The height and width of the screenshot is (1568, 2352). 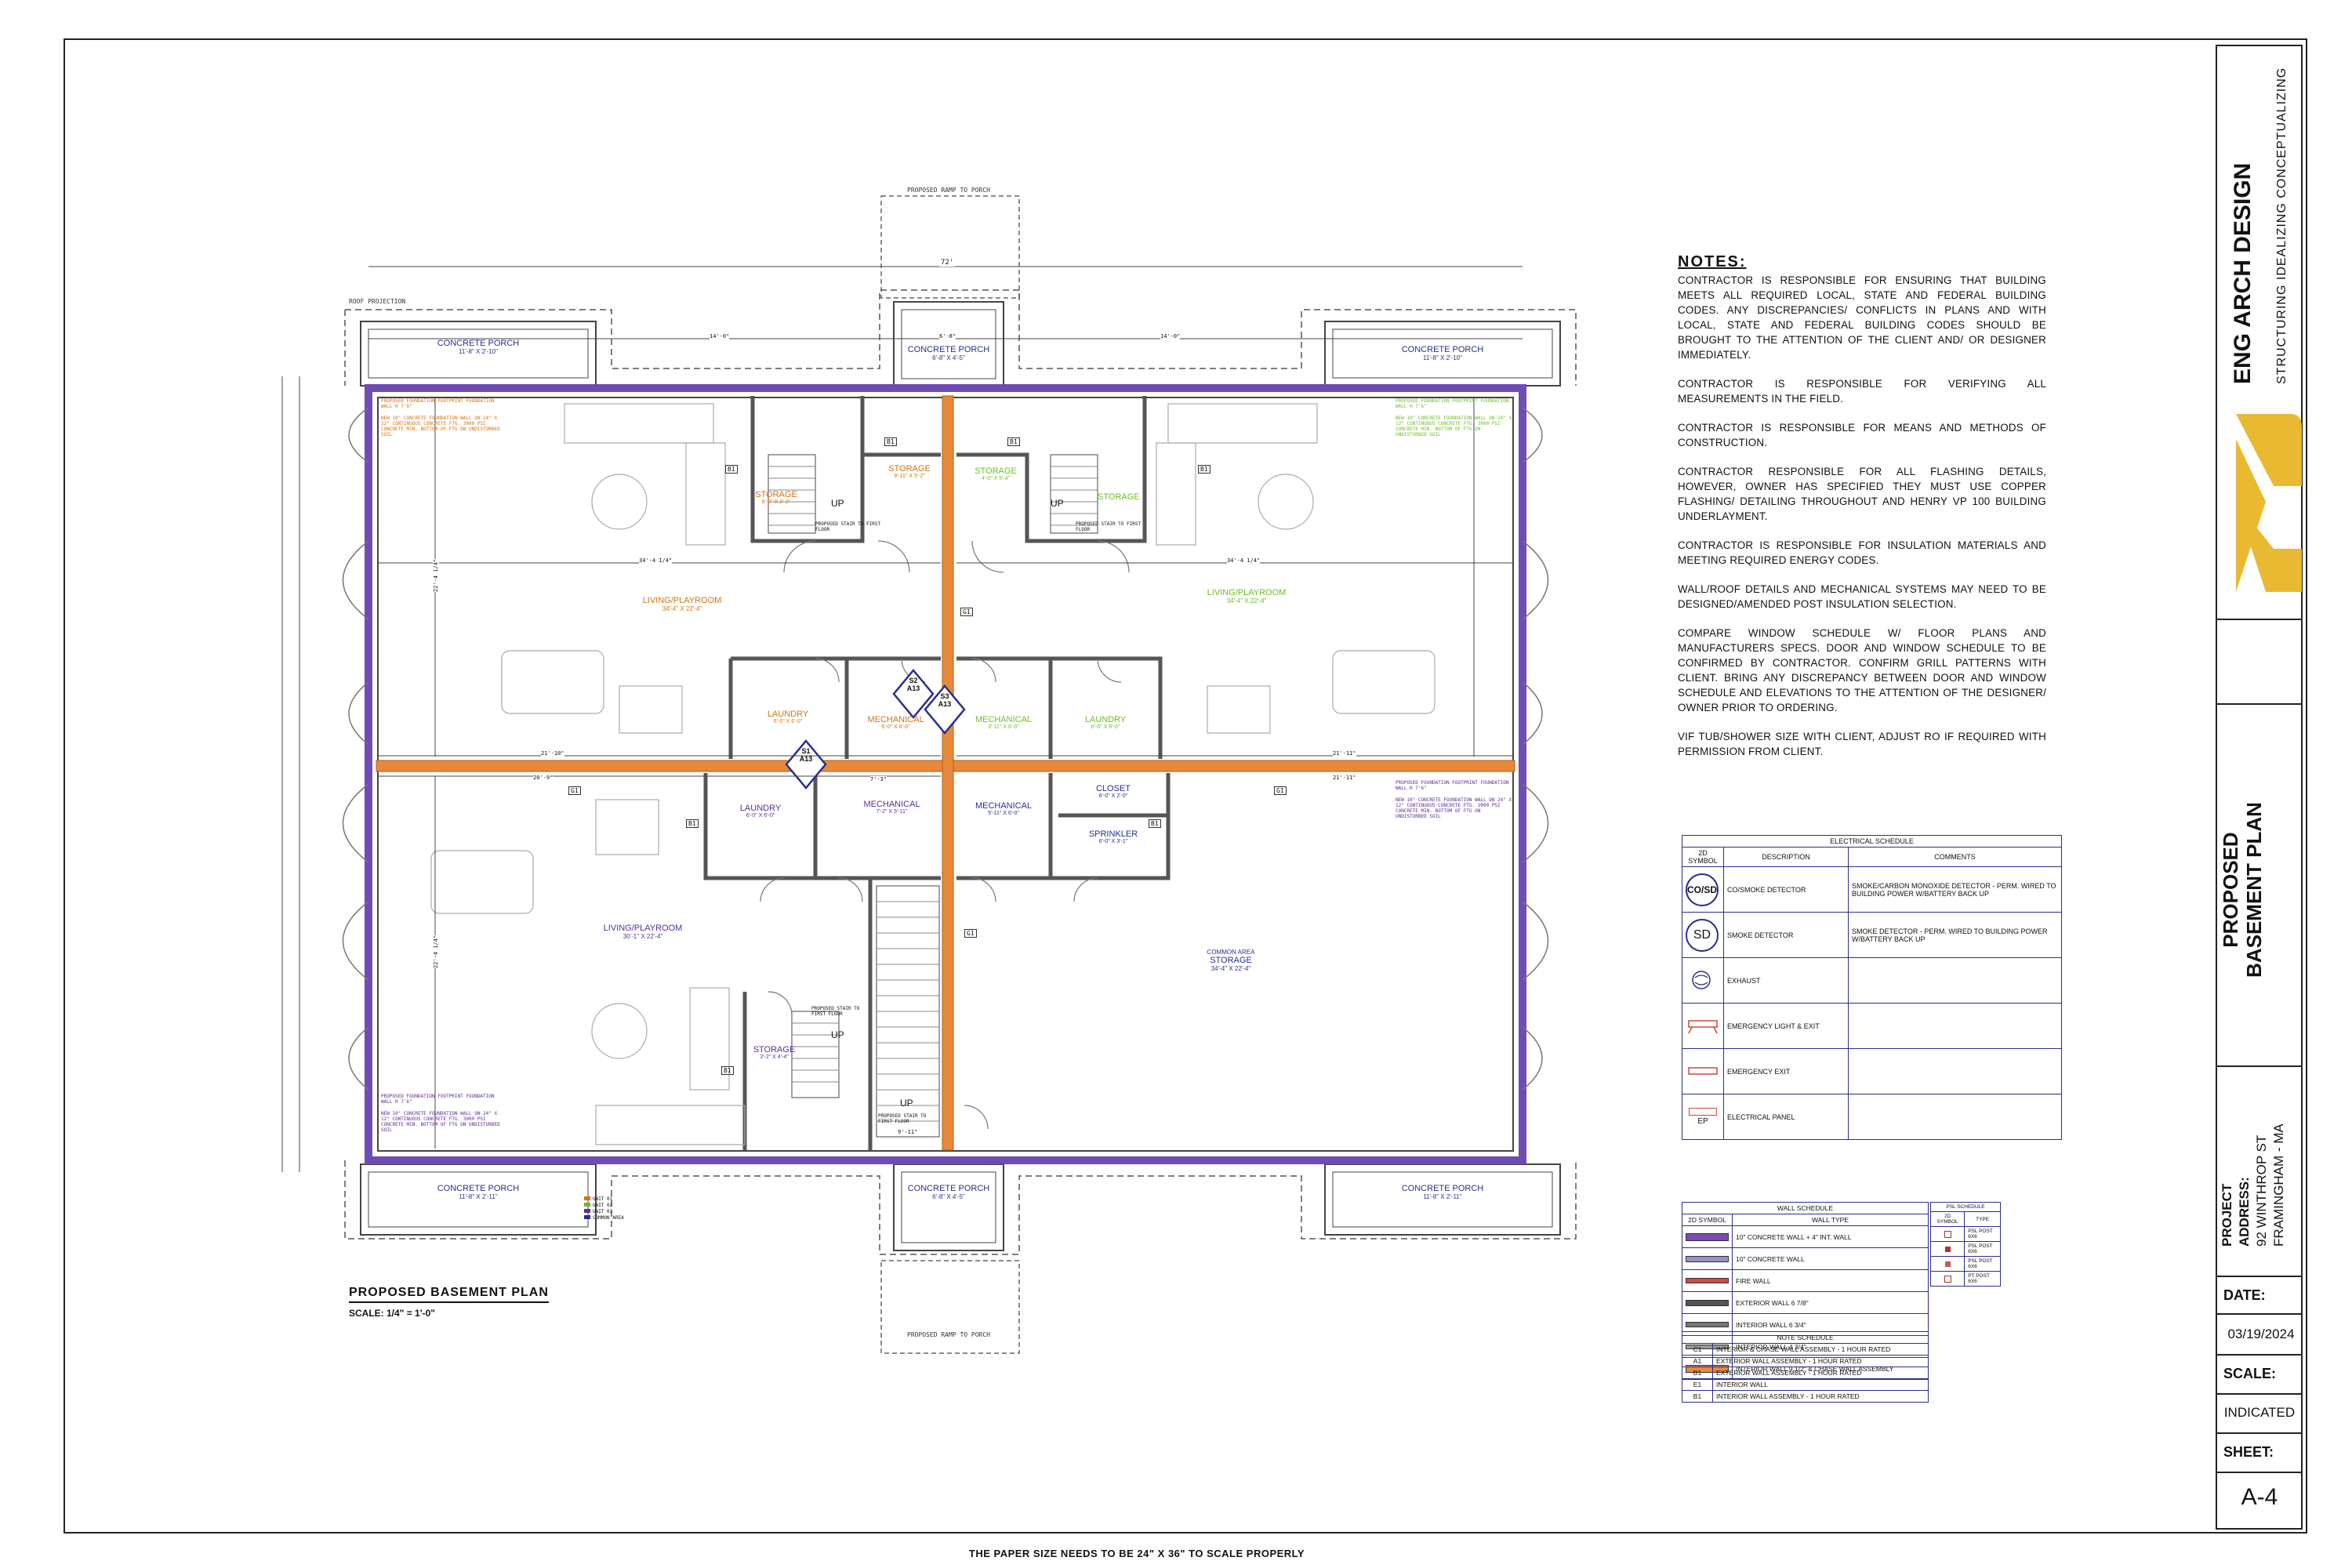 What do you see at coordinates (2244, 1212) in the screenshot?
I see `project-label: ADDRESS:` at bounding box center [2244, 1212].